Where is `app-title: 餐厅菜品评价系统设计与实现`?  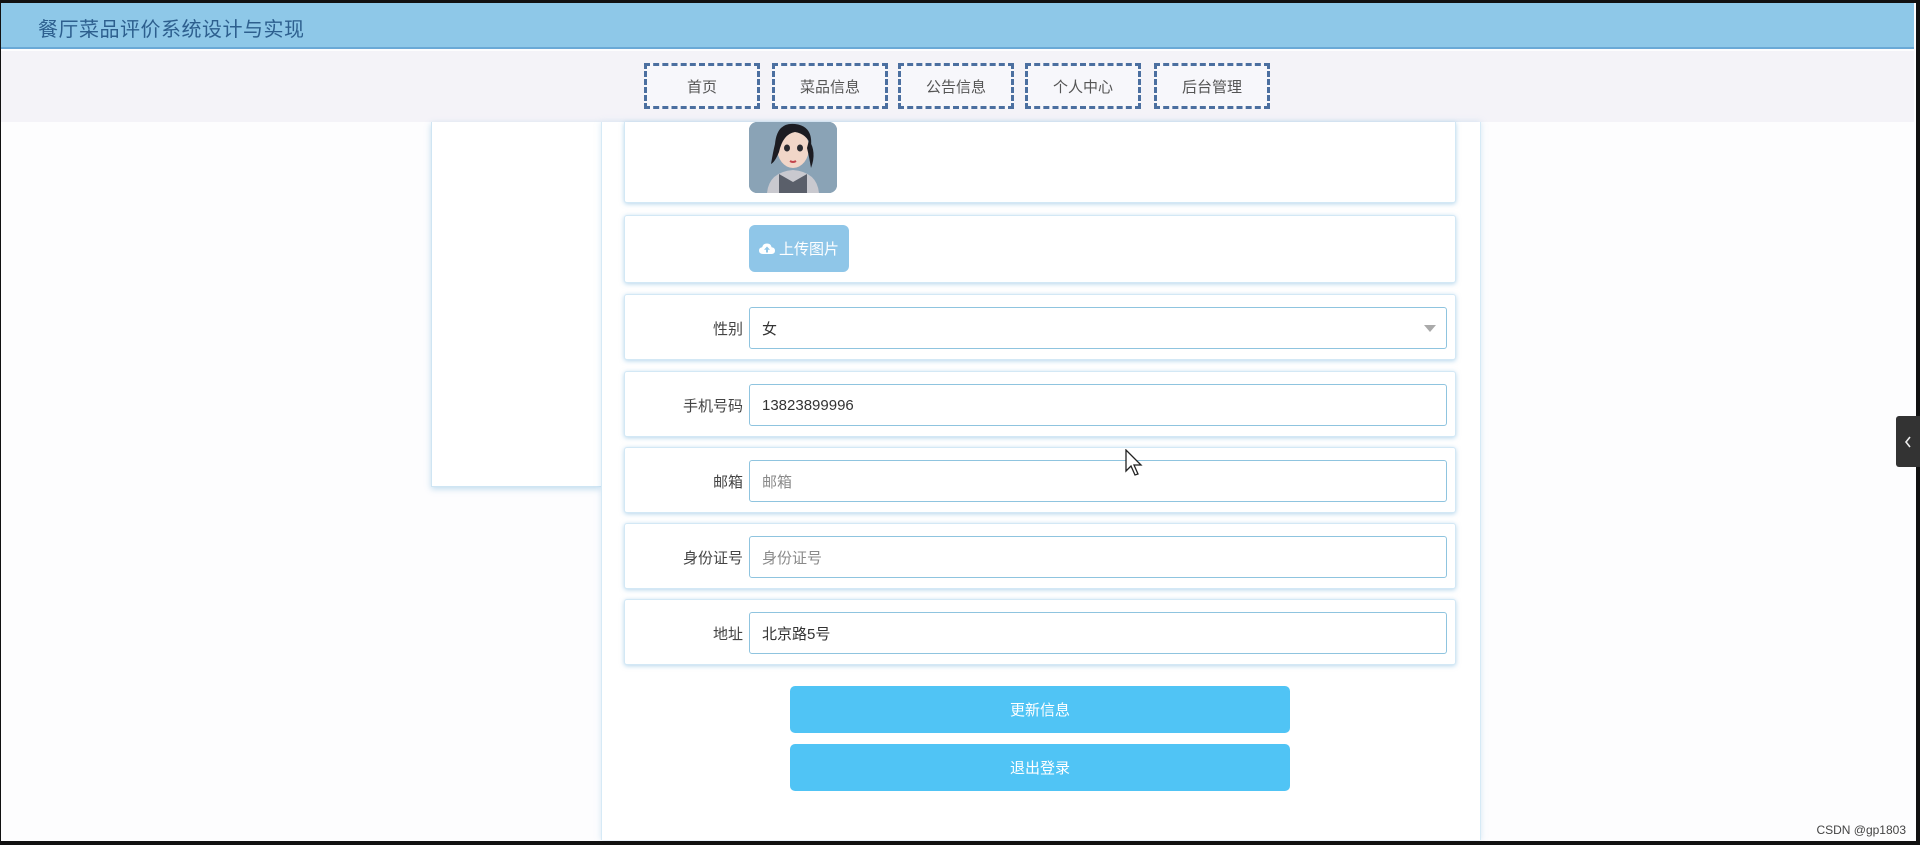 app-title: 餐厅菜品评价系统设计与实现 is located at coordinates (171, 30).